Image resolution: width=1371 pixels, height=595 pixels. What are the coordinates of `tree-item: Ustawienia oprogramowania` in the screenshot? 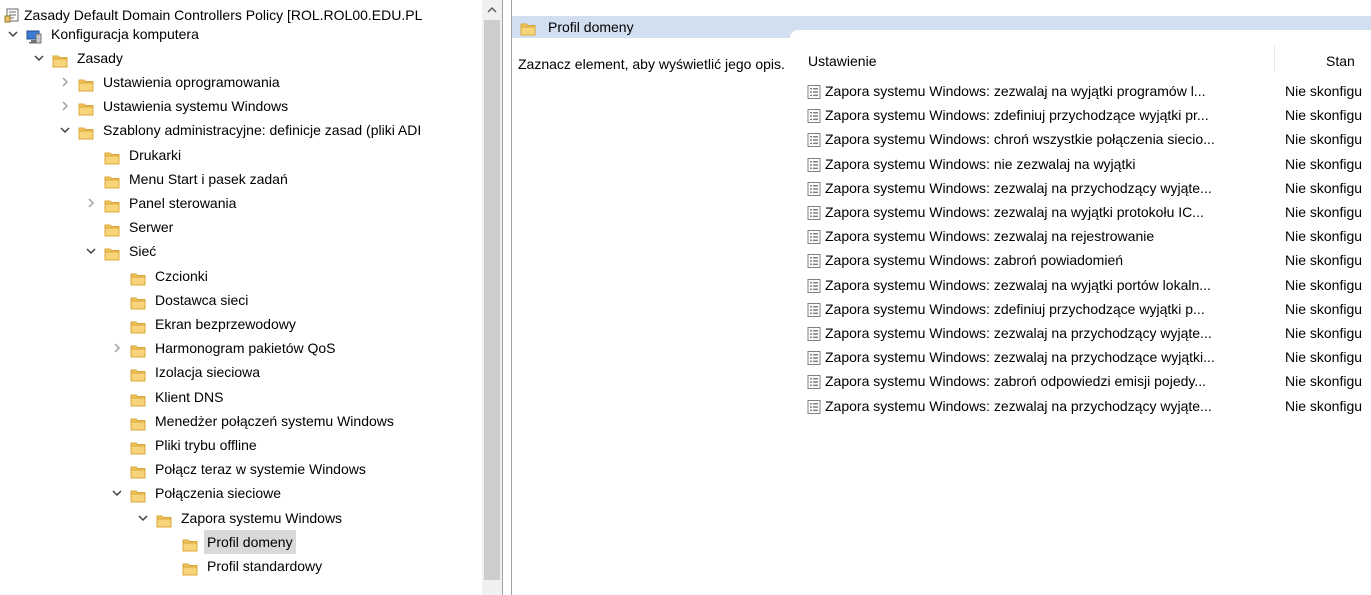 It's located at (170, 82).